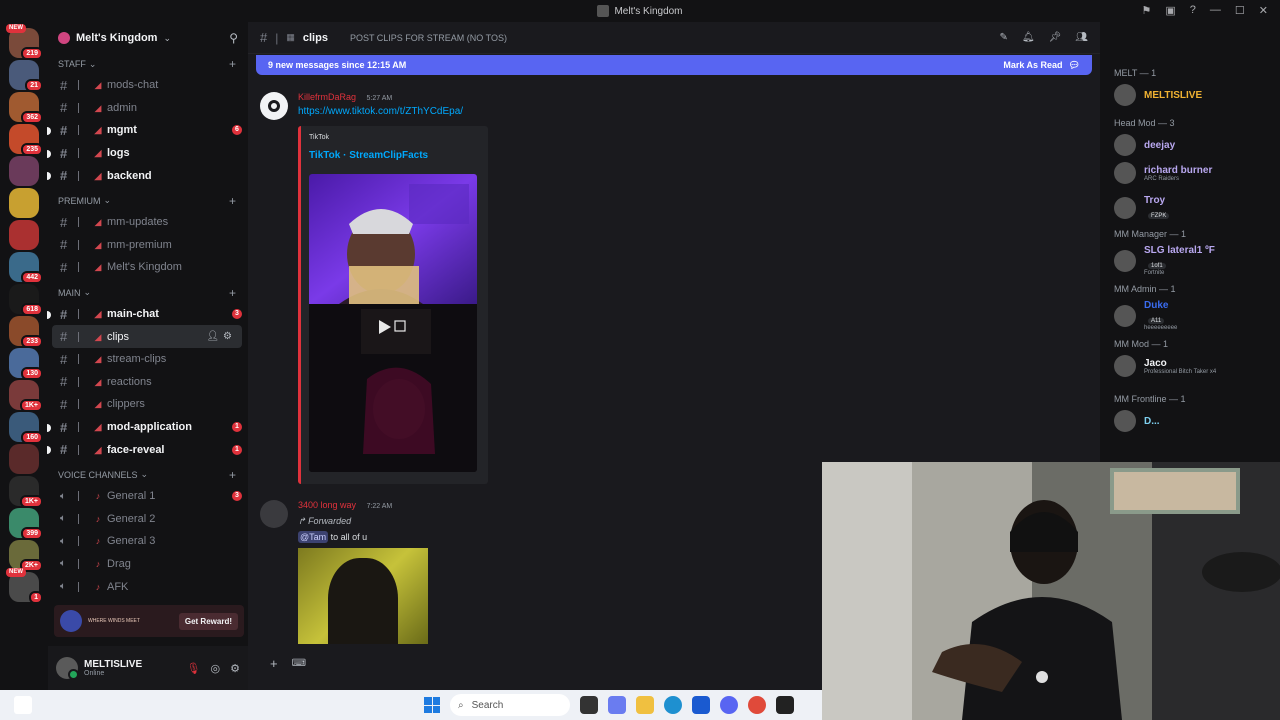 The height and width of the screenshot is (720, 1280). What do you see at coordinates (148, 519) in the screenshot?
I see `channel-general-2: 🔈︎ ♪ General 2` at bounding box center [148, 519].